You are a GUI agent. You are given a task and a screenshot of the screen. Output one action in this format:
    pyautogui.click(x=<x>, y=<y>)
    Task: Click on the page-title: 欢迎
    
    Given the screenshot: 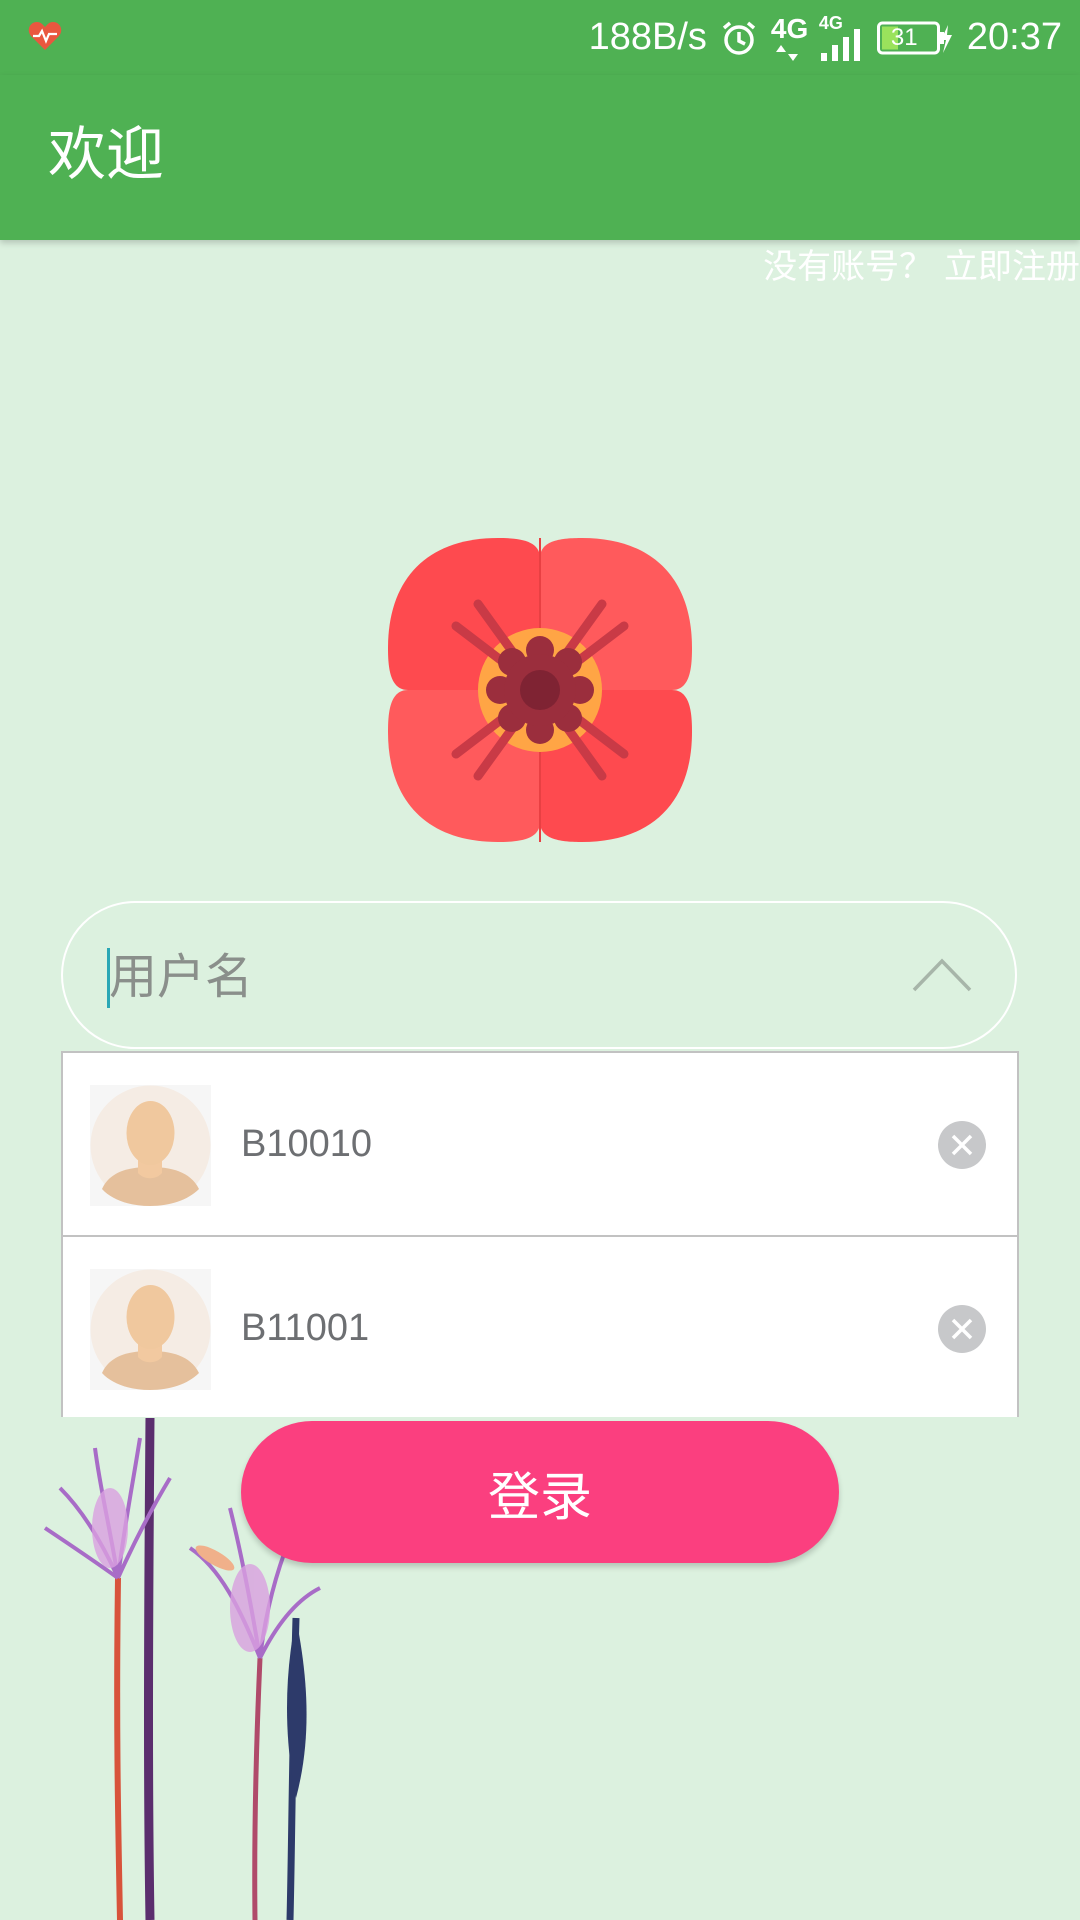 What is the action you would take?
    pyautogui.click(x=106, y=154)
    